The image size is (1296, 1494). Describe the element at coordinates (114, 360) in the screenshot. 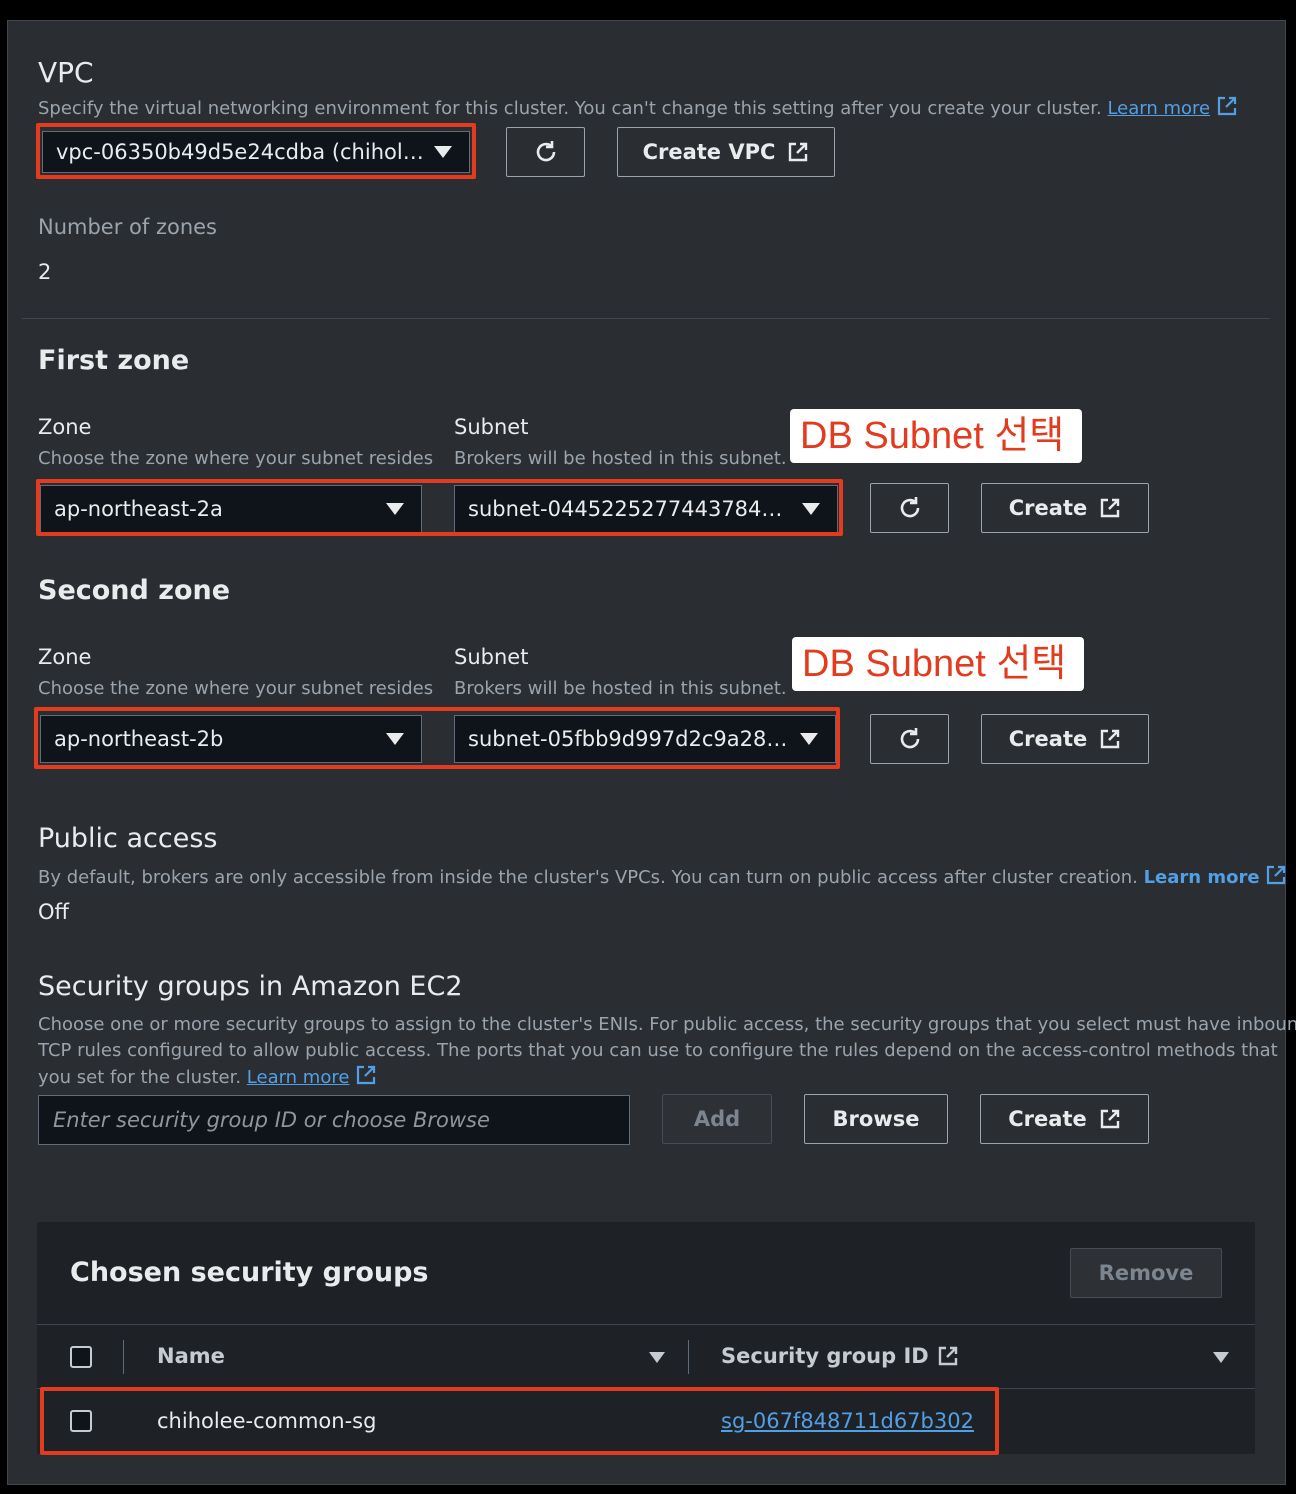

I see `first-zone-heading: First zone` at that location.